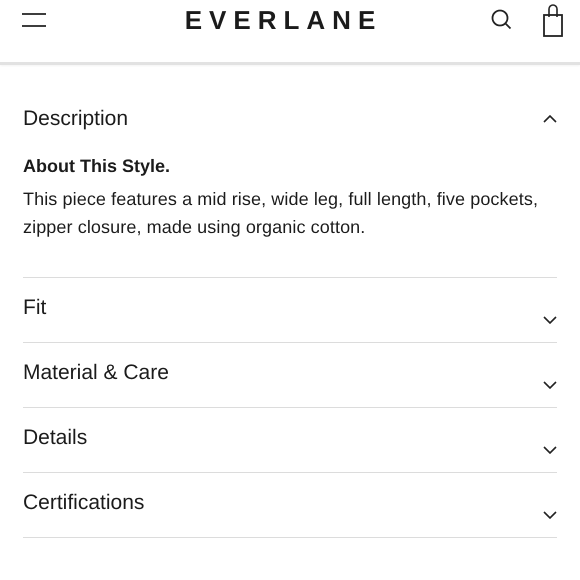 The image size is (580, 580). What do you see at coordinates (290, 505) in the screenshot?
I see `section-header: Certifications` at bounding box center [290, 505].